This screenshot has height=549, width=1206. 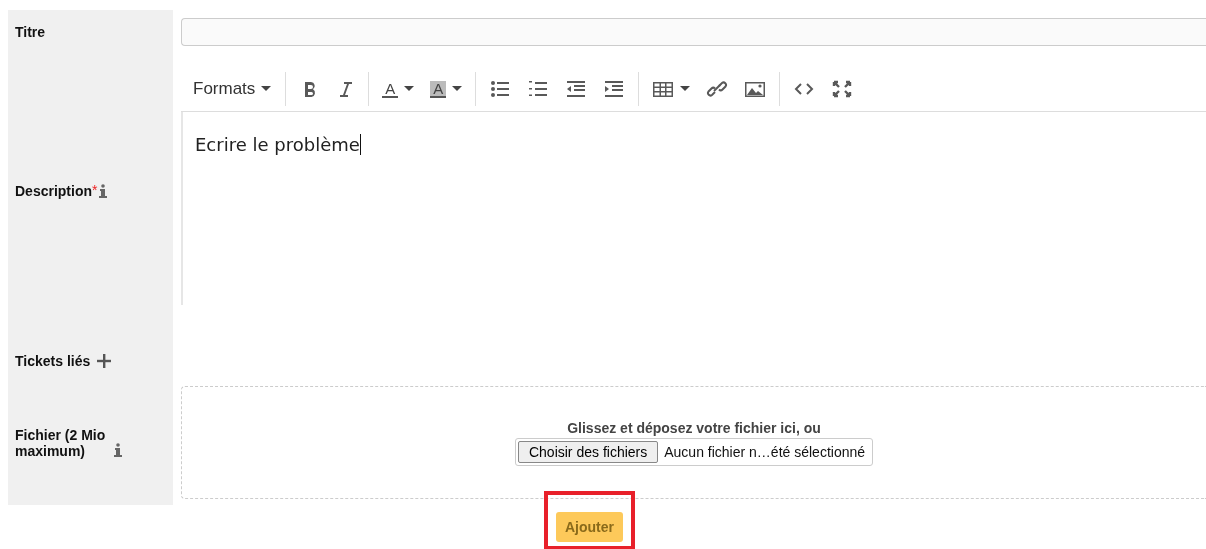 I want to click on background-color-icon: A, so click(x=438, y=89).